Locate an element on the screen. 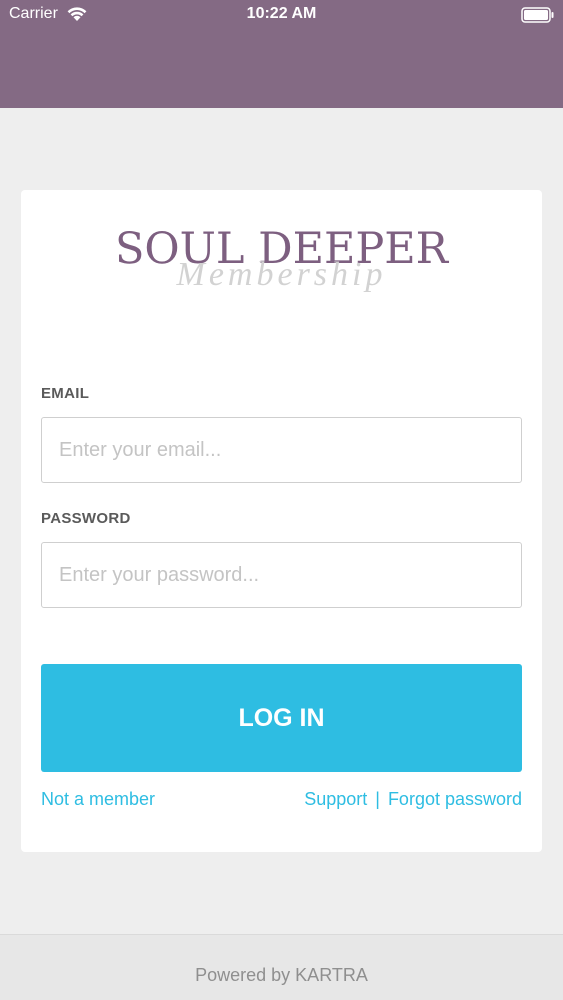  email-label: EMAIL is located at coordinates (65, 393).